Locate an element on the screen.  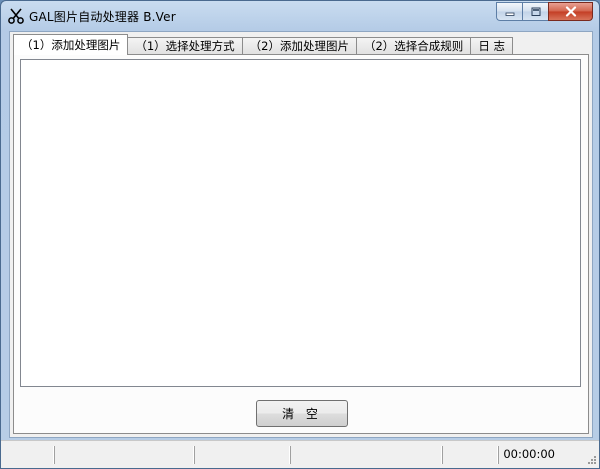
status-bar: 00:00:00 is located at coordinates (300, 454).